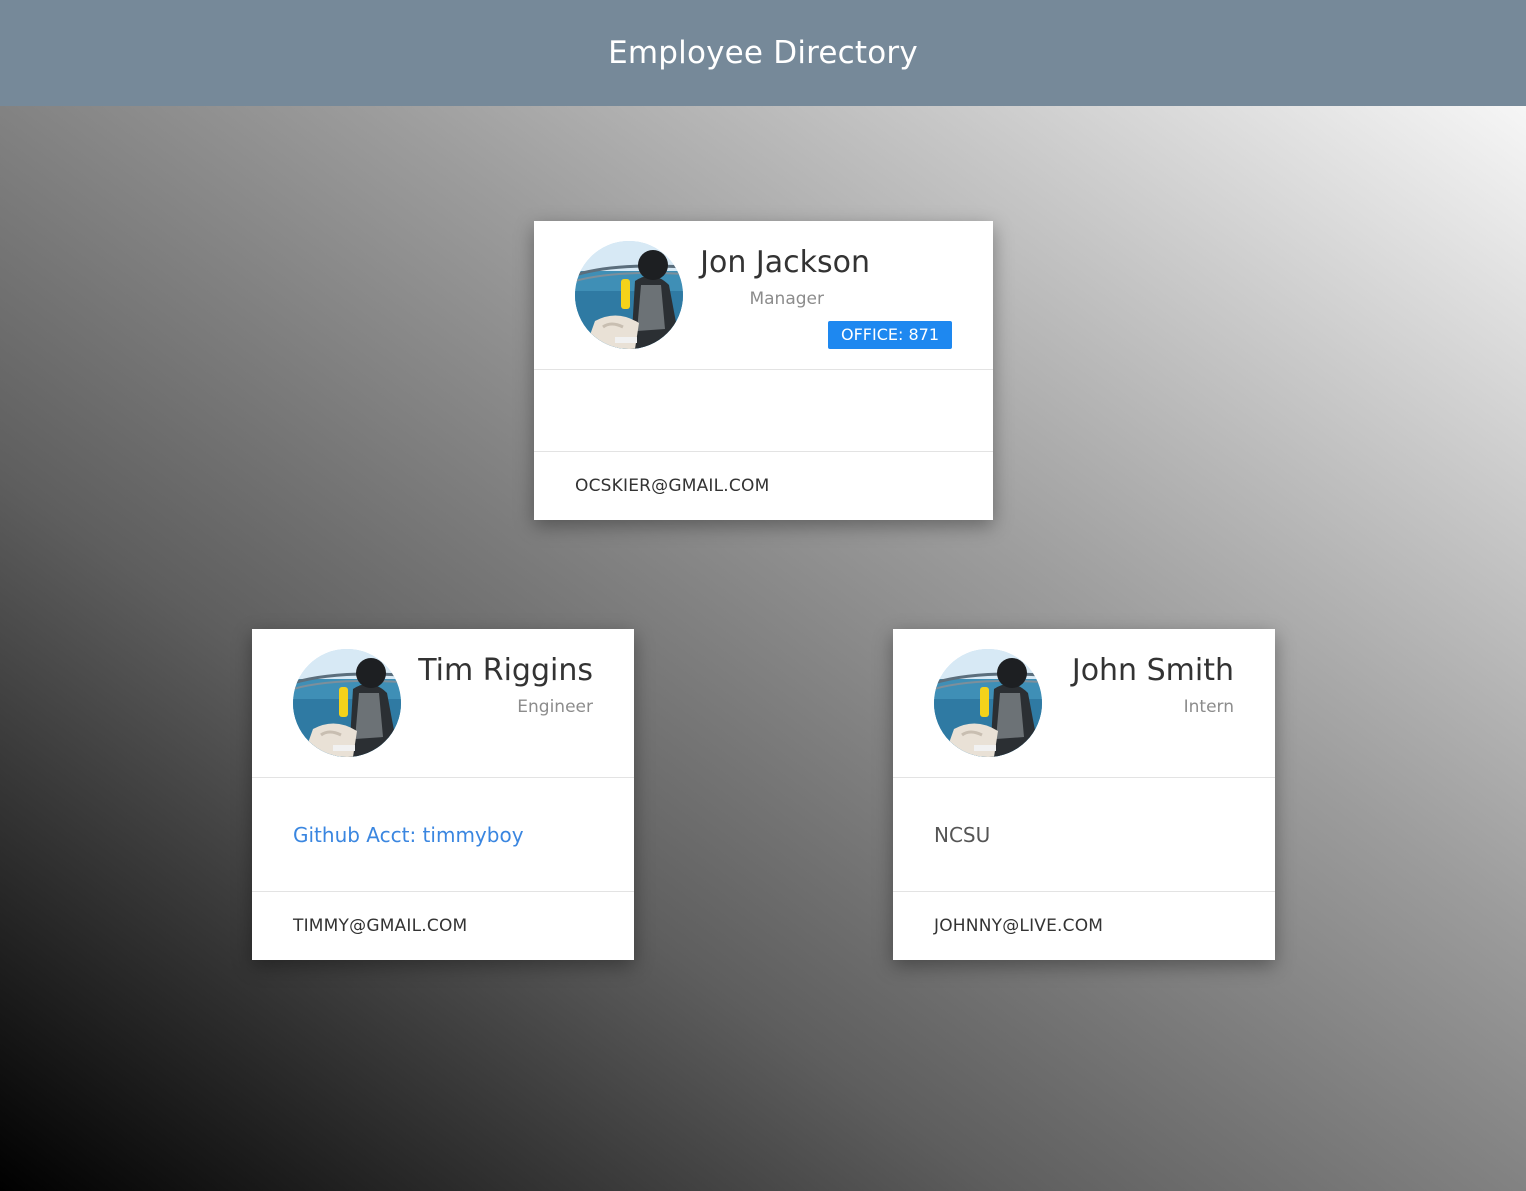 The image size is (1526, 1191). I want to click on employee-email: OCSKIER@GMAIL.COM, so click(672, 486).